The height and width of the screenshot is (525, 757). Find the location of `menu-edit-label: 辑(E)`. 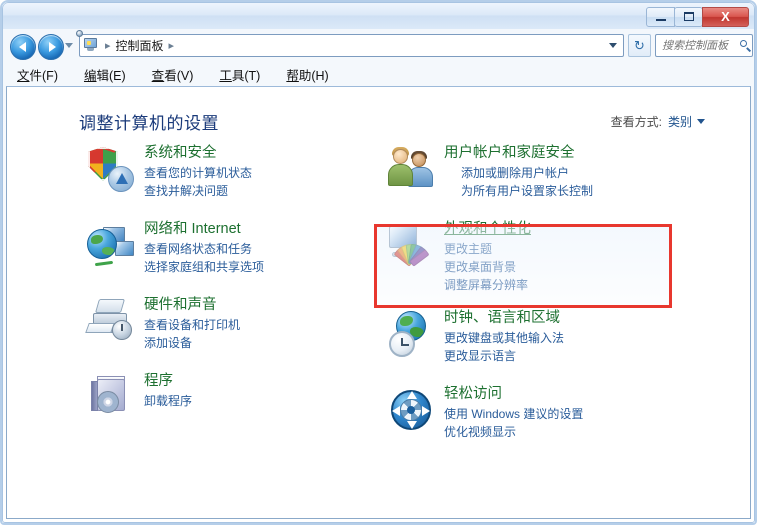

menu-edit-label: 辑(E) is located at coordinates (111, 75).